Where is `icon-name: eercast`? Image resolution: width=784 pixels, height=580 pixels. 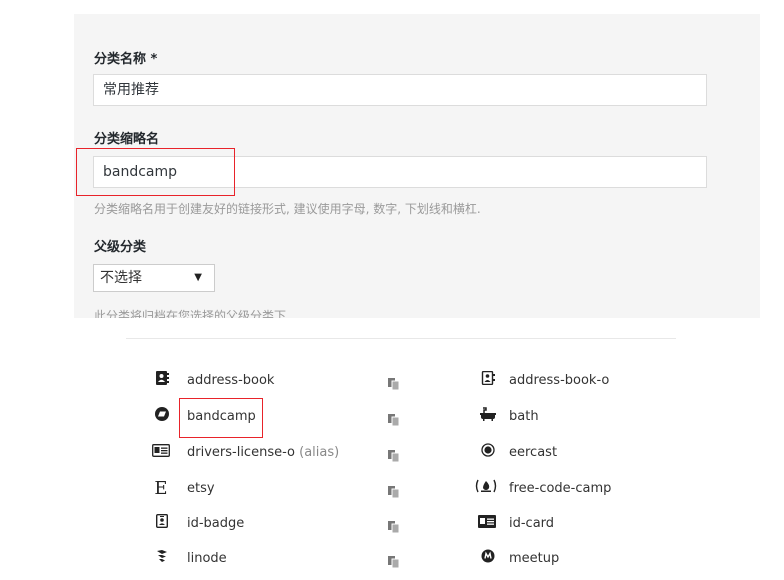 icon-name: eercast is located at coordinates (533, 453).